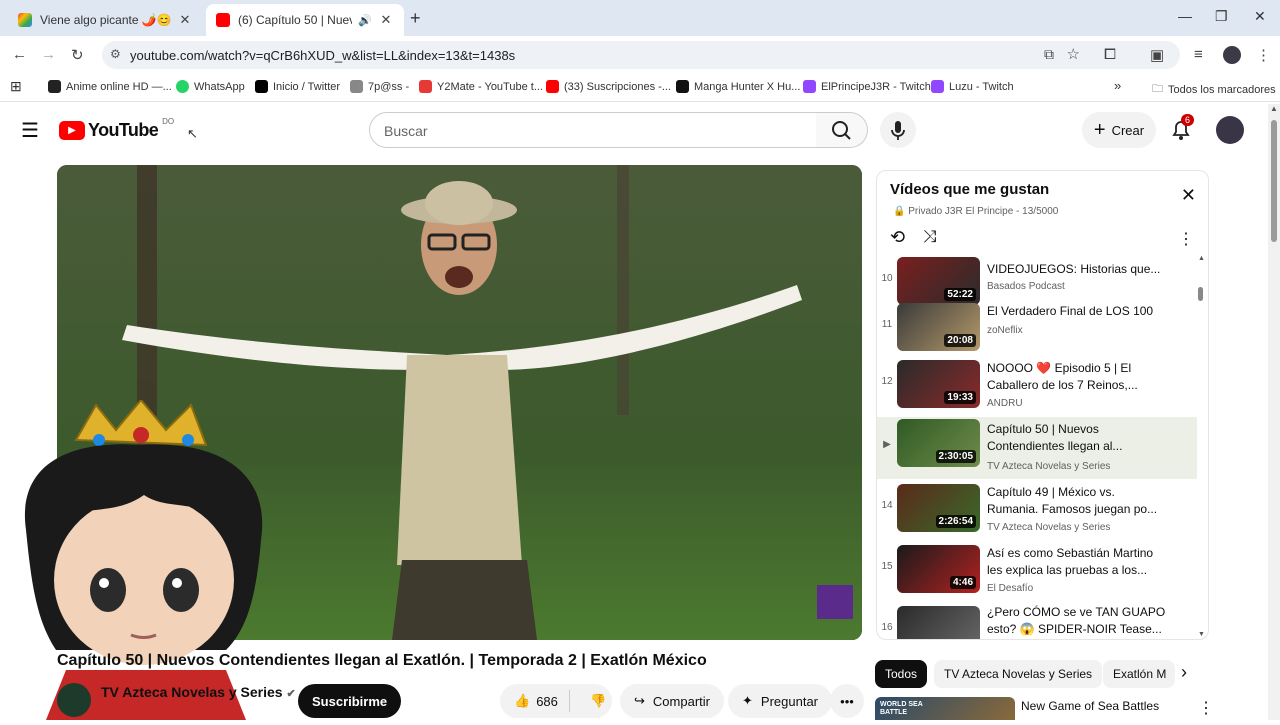  I want to click on reload-icon: ↻, so click(77, 55).